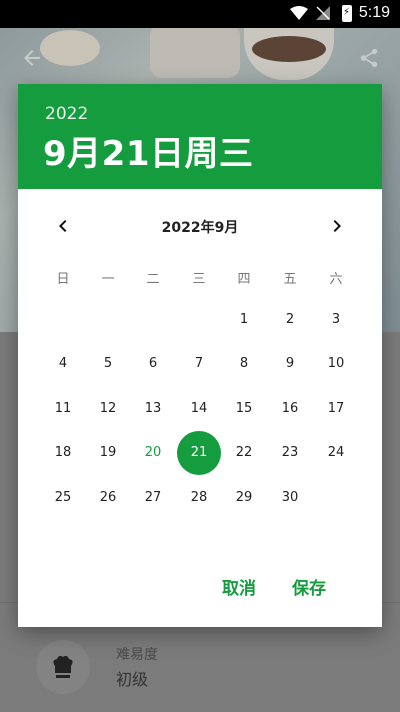  Describe the element at coordinates (63, 498) in the screenshot. I see `calendar-day: 25` at that location.